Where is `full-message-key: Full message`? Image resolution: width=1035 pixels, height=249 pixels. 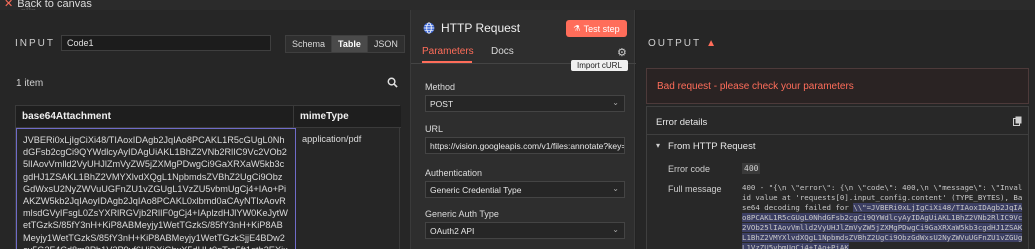
full-message-key: Full message is located at coordinates (695, 189).